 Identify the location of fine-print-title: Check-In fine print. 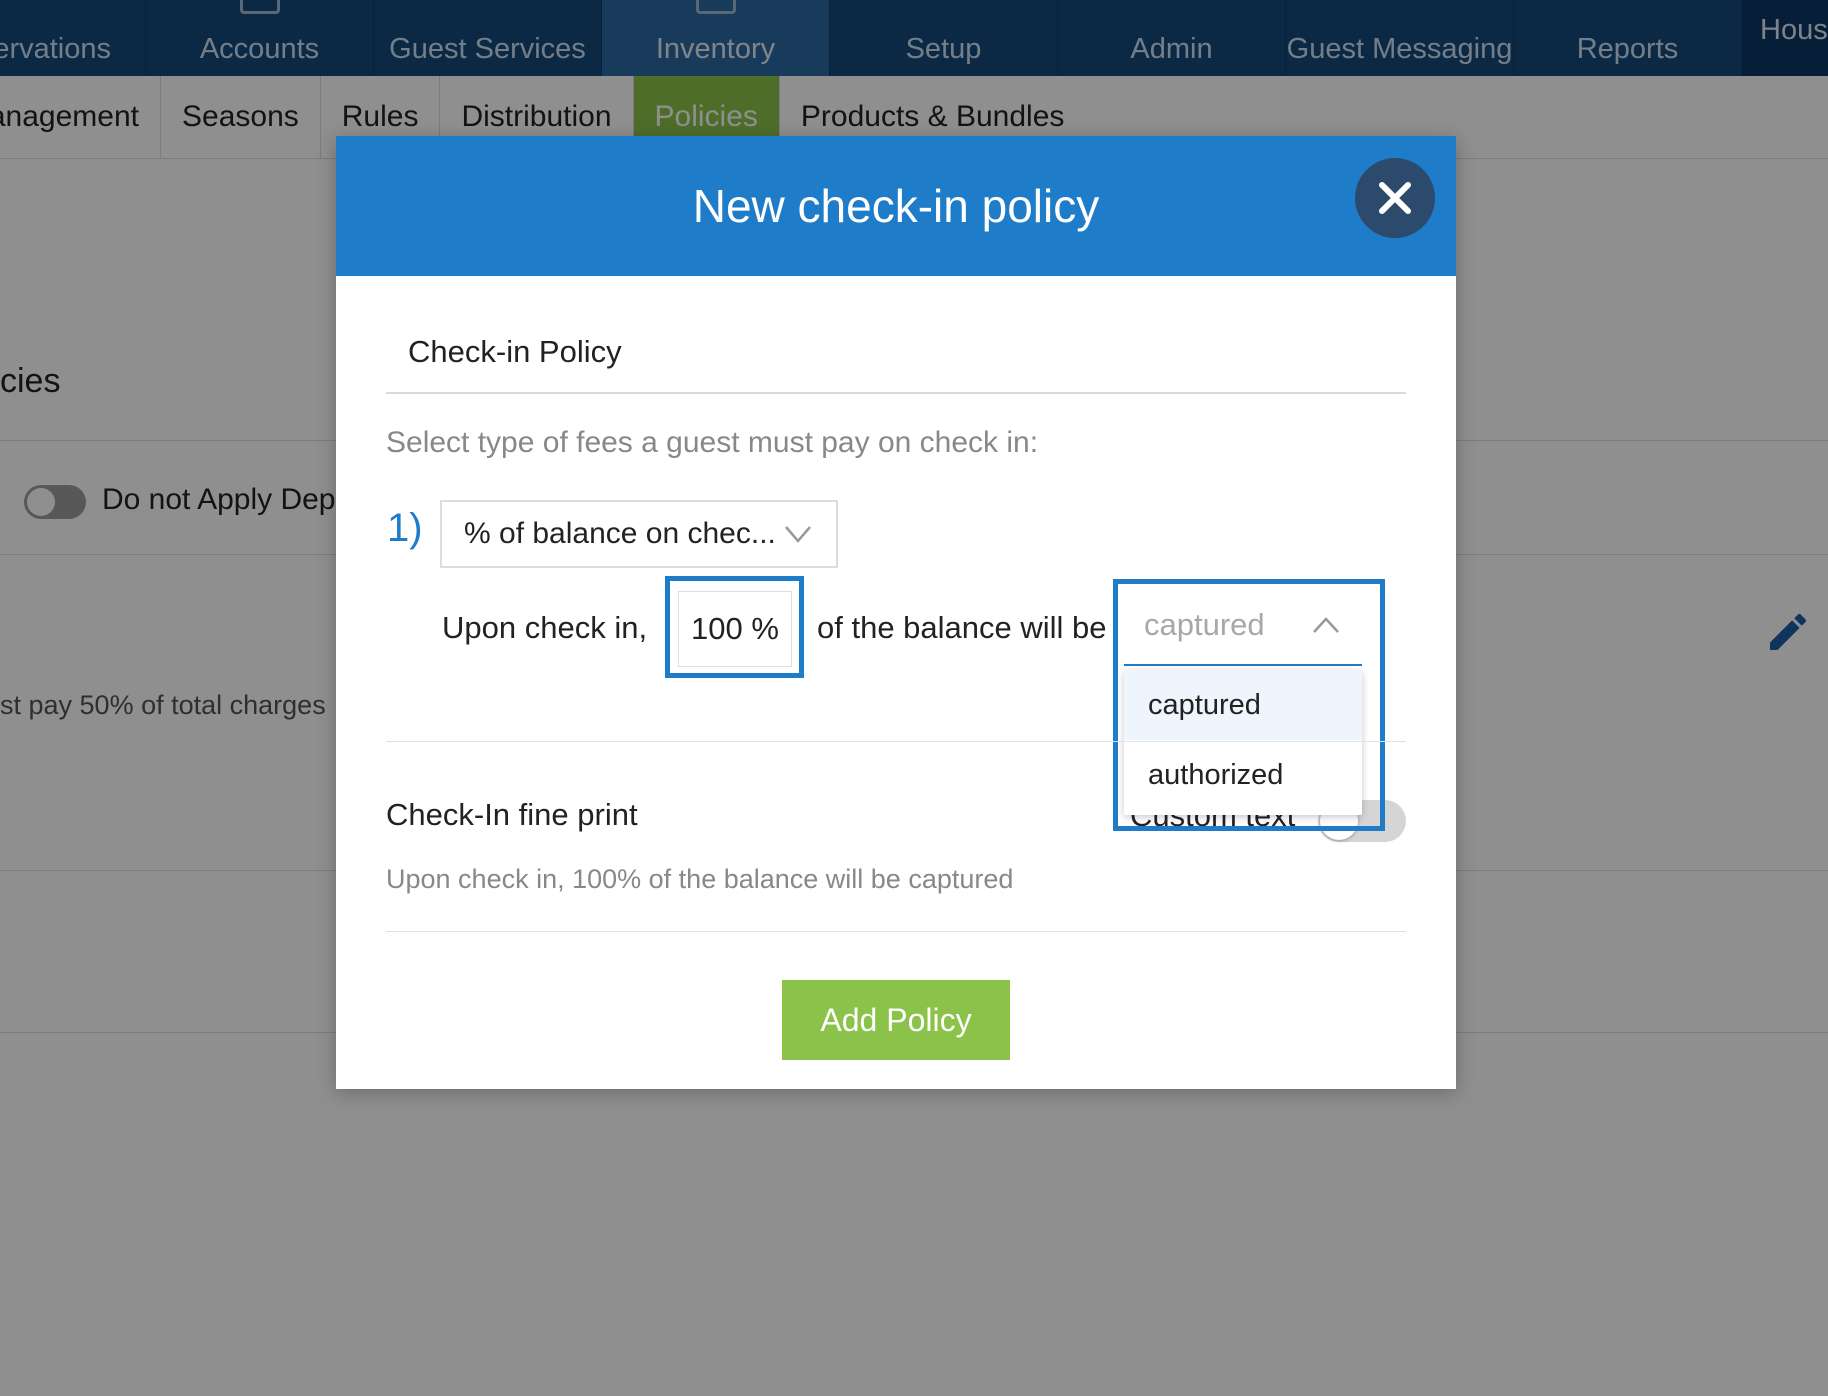
(512, 814).